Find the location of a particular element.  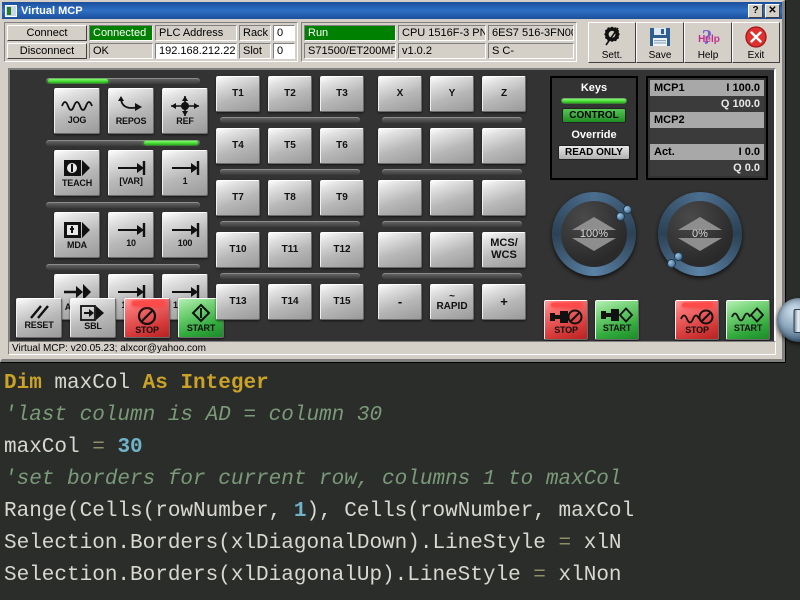

spindle-stop-button: STOP is located at coordinates (566, 320).